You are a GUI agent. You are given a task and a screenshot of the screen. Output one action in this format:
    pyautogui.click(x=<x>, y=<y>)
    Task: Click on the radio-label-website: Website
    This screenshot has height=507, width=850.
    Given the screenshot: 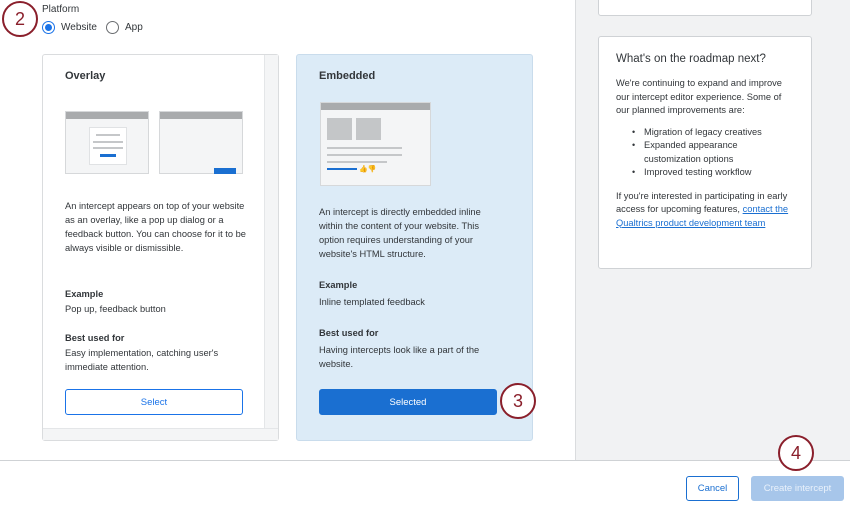 What is the action you would take?
    pyautogui.click(x=79, y=27)
    